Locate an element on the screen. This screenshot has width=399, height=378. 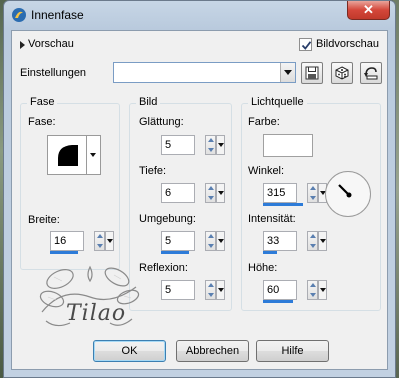
reflection-dropdown is located at coordinates (220, 290).